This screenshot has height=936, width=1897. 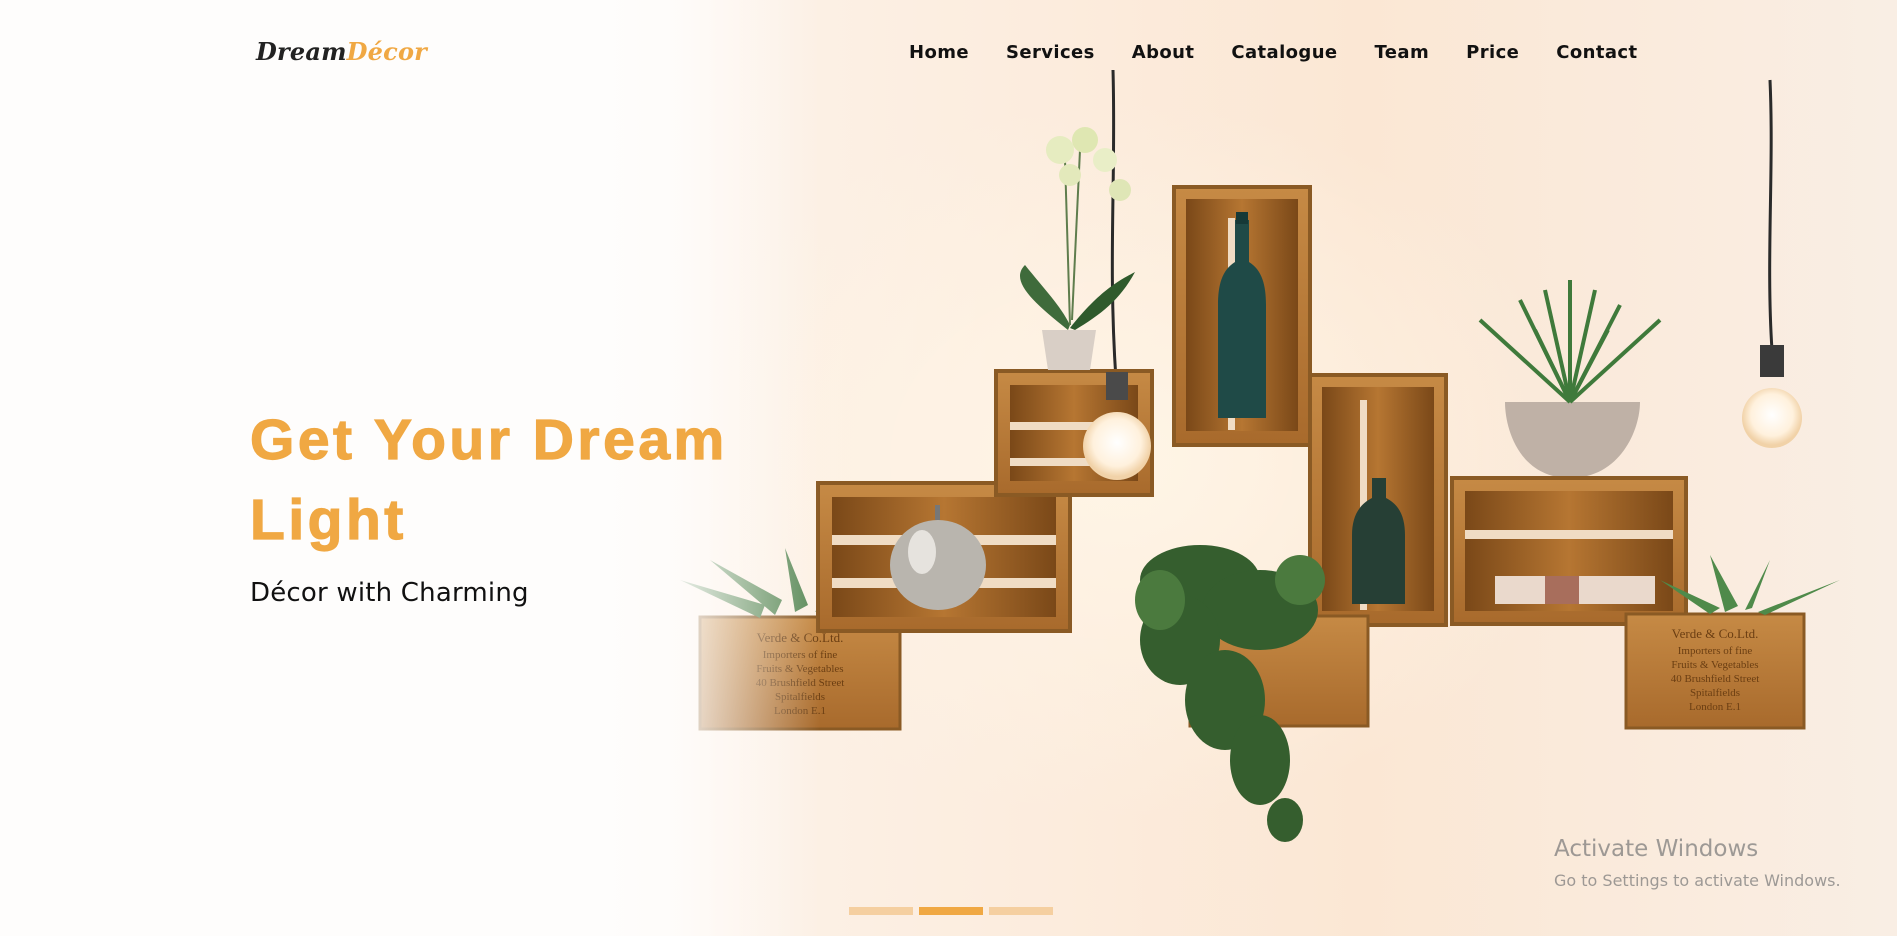 What do you see at coordinates (519, 480) in the screenshot?
I see `hero-title: Get Your Dream Light` at bounding box center [519, 480].